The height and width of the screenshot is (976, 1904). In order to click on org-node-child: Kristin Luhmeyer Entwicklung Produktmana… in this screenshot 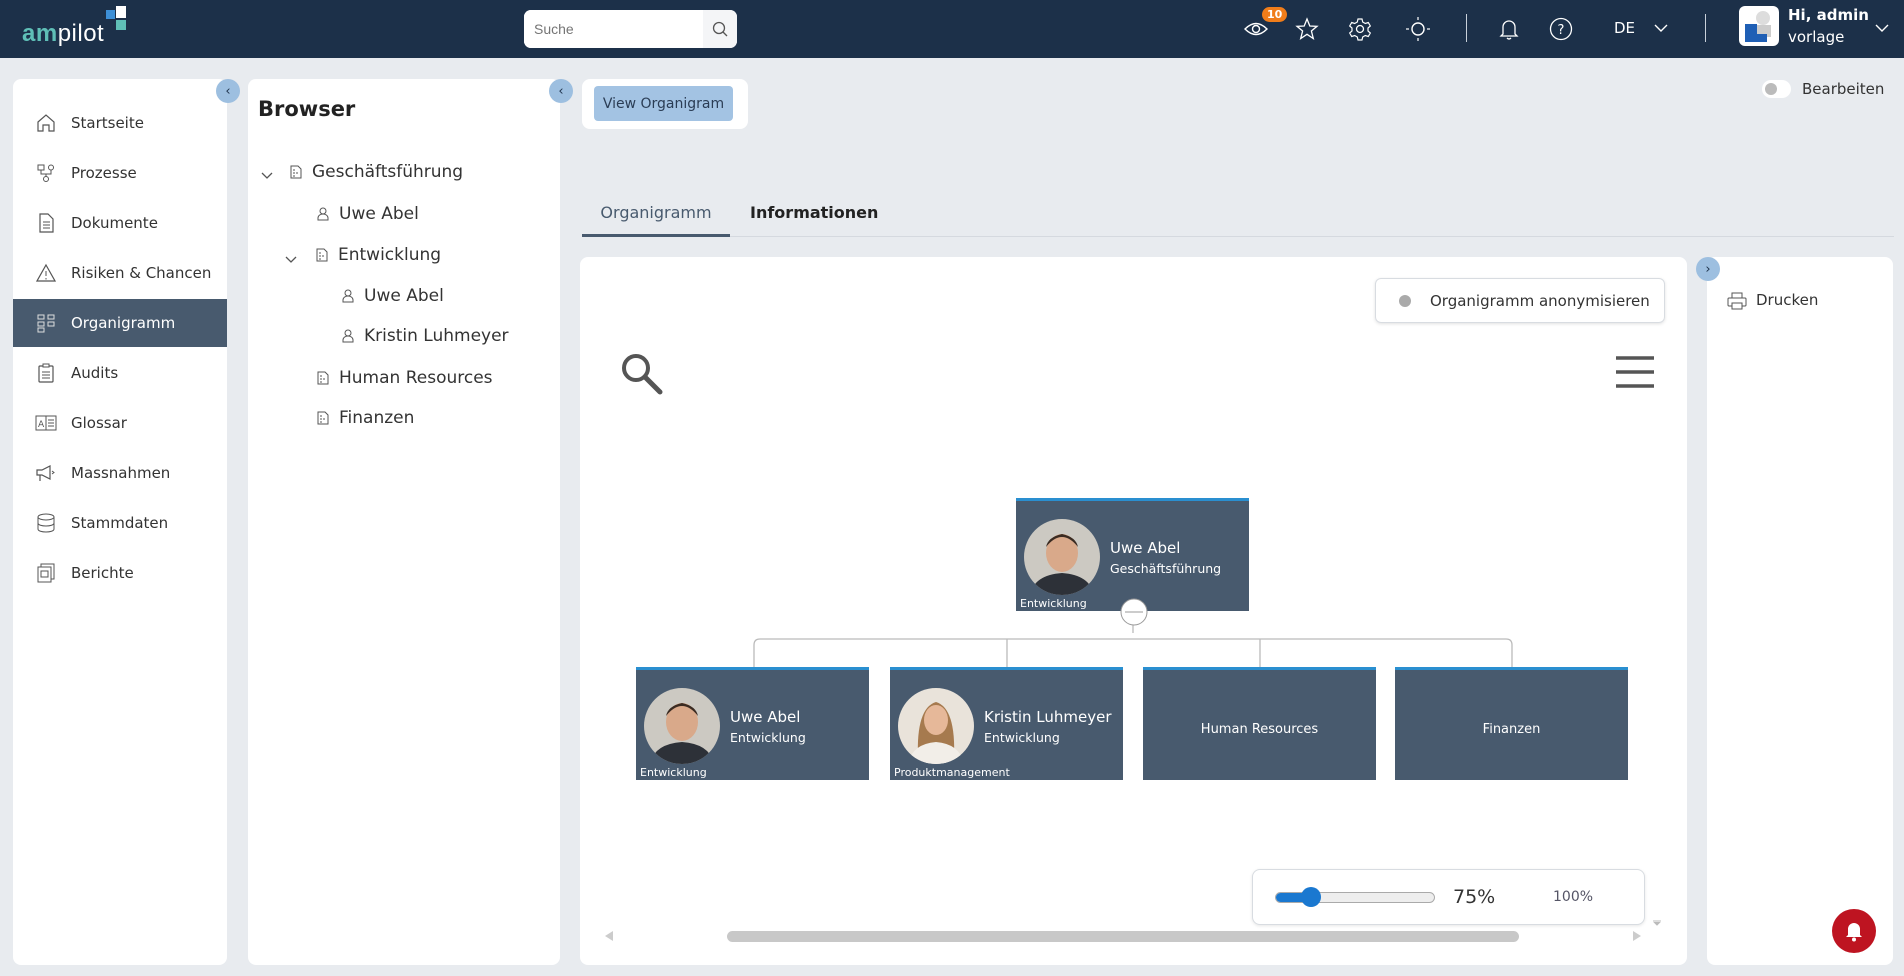, I will do `click(1006, 723)`.